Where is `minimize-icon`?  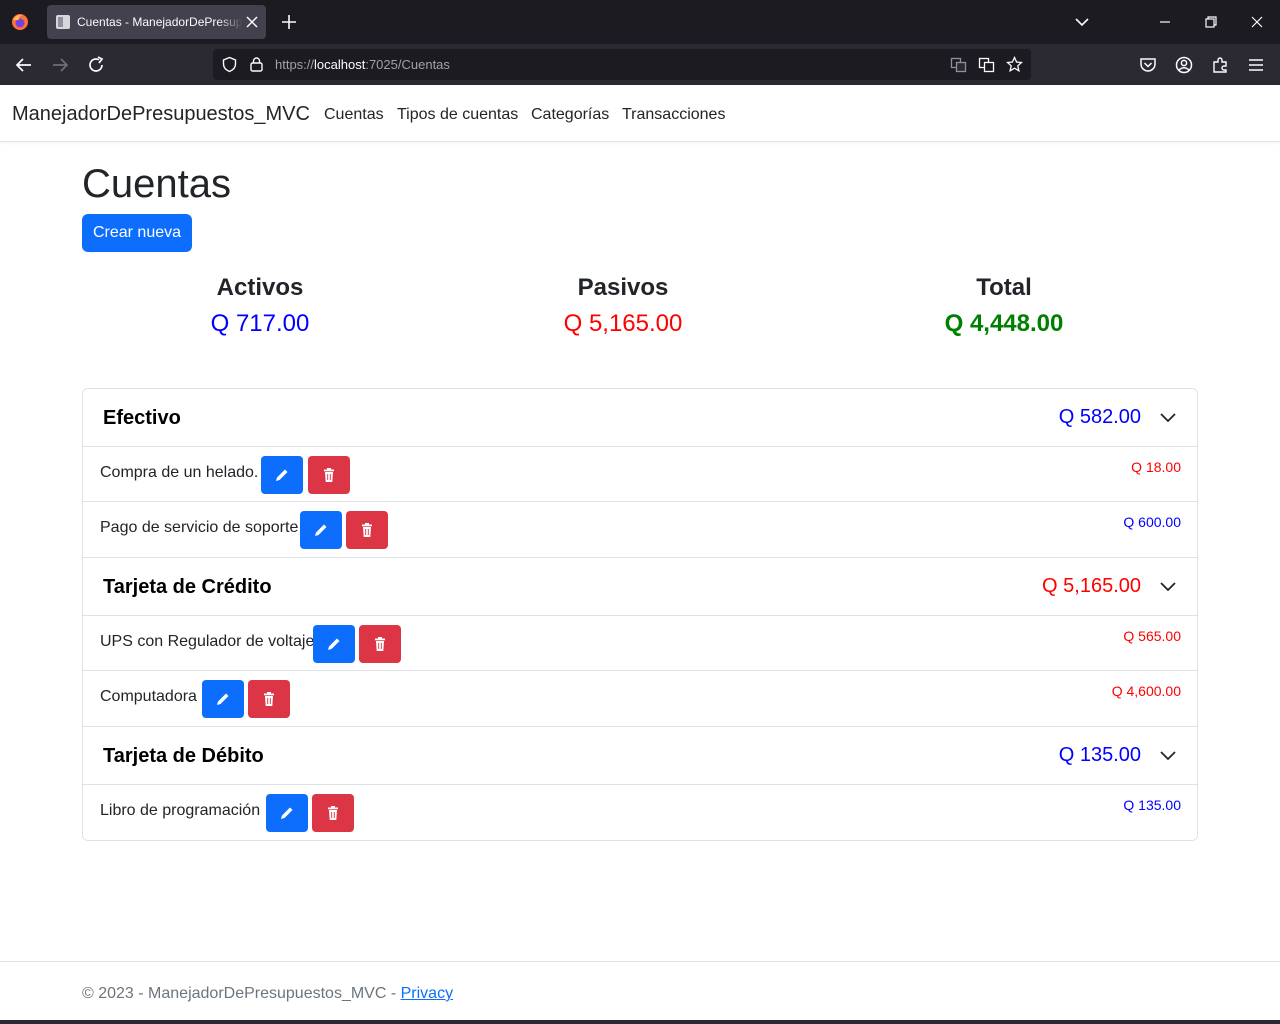 minimize-icon is located at coordinates (1165, 22).